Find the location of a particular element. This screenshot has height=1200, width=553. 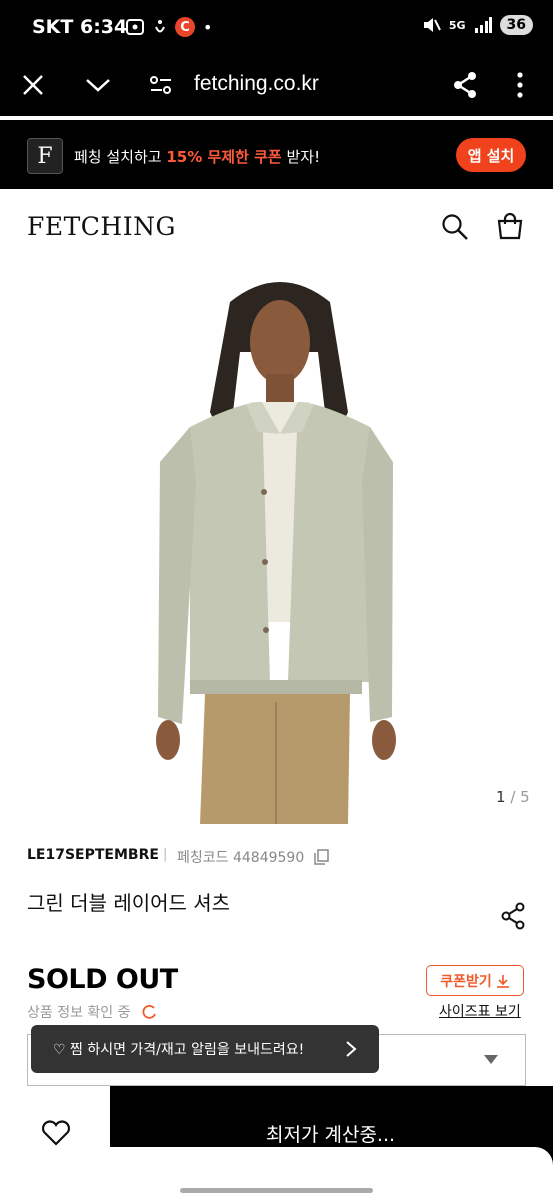

download-icon is located at coordinates (502, 981).